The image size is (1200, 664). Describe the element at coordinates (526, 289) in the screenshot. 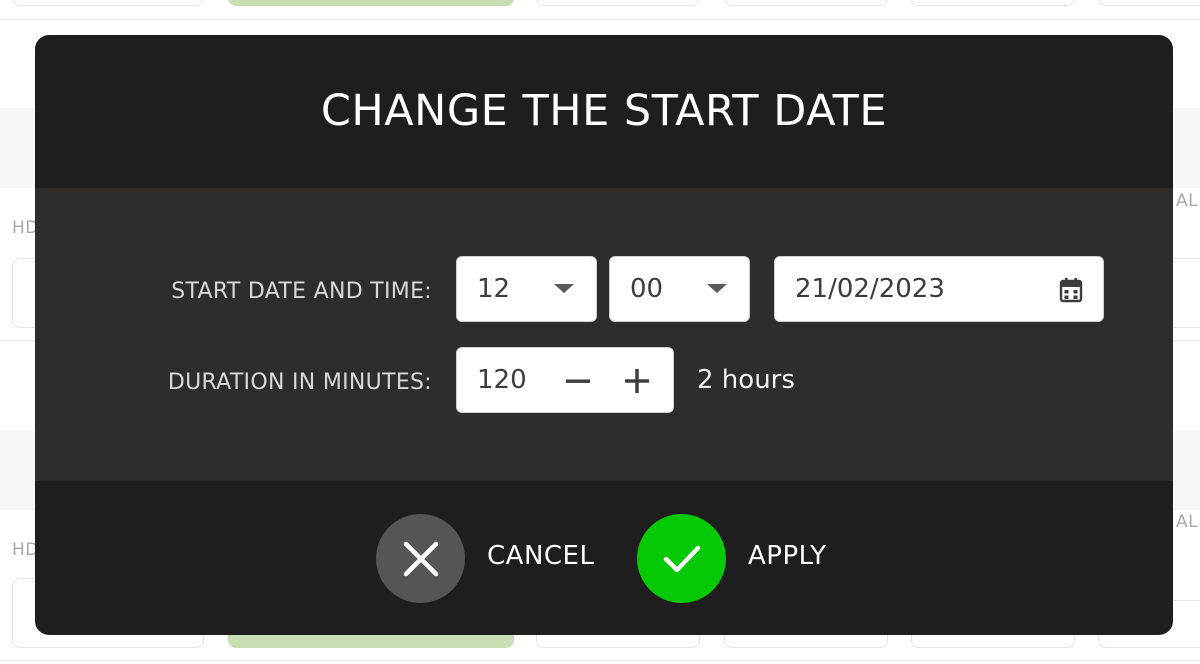

I see `hour-select: 12` at that location.